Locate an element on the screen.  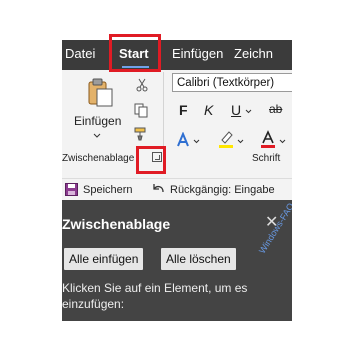
clipboard-group-label: Zwischenablage is located at coordinates (98, 158).